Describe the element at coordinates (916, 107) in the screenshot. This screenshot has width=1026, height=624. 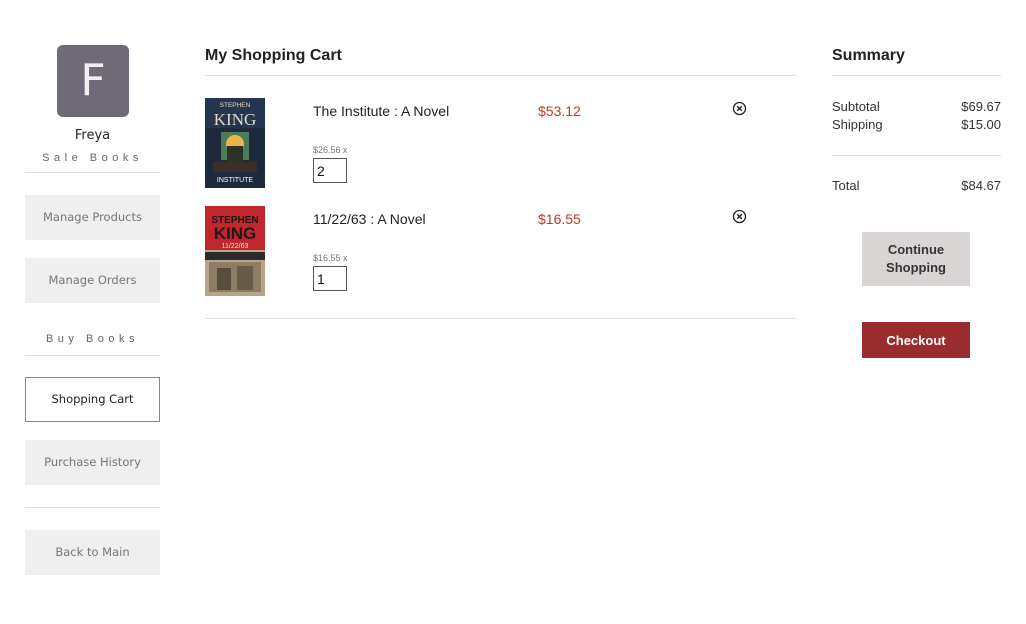
I see `subtotal-row: Subtotal $69.67` at that location.